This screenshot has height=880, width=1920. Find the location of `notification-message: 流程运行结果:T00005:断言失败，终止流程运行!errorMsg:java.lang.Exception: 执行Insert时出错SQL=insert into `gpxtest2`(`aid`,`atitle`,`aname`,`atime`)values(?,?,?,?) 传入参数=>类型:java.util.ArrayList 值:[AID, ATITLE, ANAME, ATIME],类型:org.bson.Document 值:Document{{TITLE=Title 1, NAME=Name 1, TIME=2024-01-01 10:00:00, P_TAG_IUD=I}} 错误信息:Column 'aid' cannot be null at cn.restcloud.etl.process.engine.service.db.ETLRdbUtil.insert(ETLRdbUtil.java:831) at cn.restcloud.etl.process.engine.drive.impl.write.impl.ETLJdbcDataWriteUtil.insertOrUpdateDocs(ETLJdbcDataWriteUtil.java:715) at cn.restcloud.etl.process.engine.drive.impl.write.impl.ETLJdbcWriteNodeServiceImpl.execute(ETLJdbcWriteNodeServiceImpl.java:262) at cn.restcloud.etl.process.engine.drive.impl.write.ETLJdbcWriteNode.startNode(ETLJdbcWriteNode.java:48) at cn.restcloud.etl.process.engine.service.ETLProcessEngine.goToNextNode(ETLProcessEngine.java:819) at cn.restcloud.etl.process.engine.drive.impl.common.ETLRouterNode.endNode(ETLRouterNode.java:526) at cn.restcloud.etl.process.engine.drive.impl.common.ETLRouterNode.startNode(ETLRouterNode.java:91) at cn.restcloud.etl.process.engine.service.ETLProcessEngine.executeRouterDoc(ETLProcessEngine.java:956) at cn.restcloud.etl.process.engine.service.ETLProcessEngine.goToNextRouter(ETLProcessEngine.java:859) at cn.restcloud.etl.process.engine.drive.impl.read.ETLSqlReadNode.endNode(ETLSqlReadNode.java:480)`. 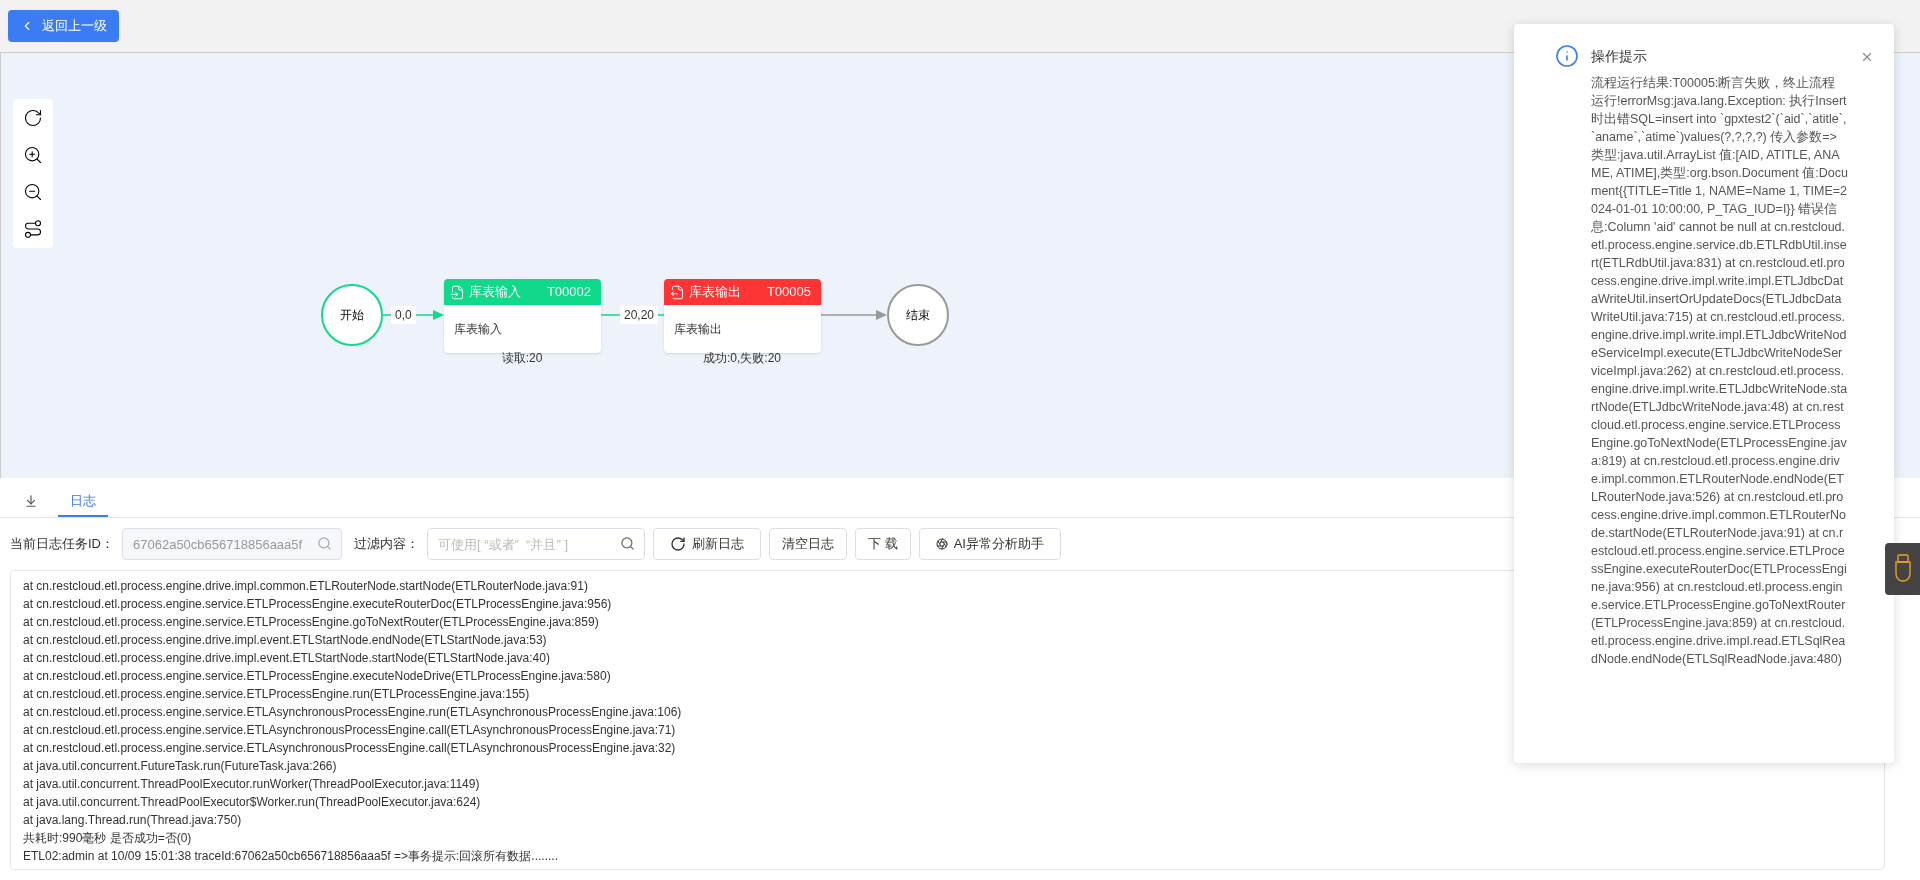

notification-message: 流程运行结果:T00005:断言失败，终止流程运行!errorMsg:java.lang.Exception: 执行Insert时出错SQL=insert into `gpxtest2`(`aid`,`atitle`,`aname`,`atime`)values(?,?,?,?) 传入参数=>类型:java.util.ArrayList 值:[AID, ATITLE, ANAME, ATIME],类型:org.bson.Document 值:Document{{TITLE=Title 1, NAME=Name 1, TIME=2024-01-01 10:00:00, P_TAG_IUD=I}} 错误信息:Column 'aid' cannot be null at cn.restcloud.etl.process.engine.service.db.ETLRdbUtil.insert(ETLRdbUtil.java:831) at cn.restcloud.etl.process.engine.drive.impl.write.impl.ETLJdbcDataWriteUtil.insertOrUpdateDocs(ETLJdbcDataWriteUtil.java:715) at cn.restcloud.etl.process.engine.drive.impl.write.impl.ETLJdbcWriteNodeServiceImpl.execute(ETLJdbcWriteNodeServiceImpl.java:262) at cn.restcloud.etl.process.engine.drive.impl.write.ETLJdbcWriteNode.startNode(ETLJdbcWriteNode.java:48) at cn.restcloud.etl.process.engine.service.ETLProcessEngine.goToNextNode(ETLProcessEngine.java:819) at cn.restcloud.etl.process.engine.drive.impl.common.ETLRouterNode.endNode(ETLRouterNode.java:526) at cn.restcloud.etl.process.engine.drive.impl.common.ETLRouterNode.startNode(ETLRouterNode.java:91) at cn.restcloud.etl.process.engine.service.ETLProcessEngine.executeRouterDoc(ETLProcessEngine.java:956) at cn.restcloud.etl.process.engine.service.ETLProcessEngine.goToNextRouter(ETLProcessEngine.java:859) at cn.restcloud.etl.process.engine.drive.impl.read.ETLSqlReadNode.endNode(ETLSqlReadNode.java:480) is located at coordinates (1719, 371).